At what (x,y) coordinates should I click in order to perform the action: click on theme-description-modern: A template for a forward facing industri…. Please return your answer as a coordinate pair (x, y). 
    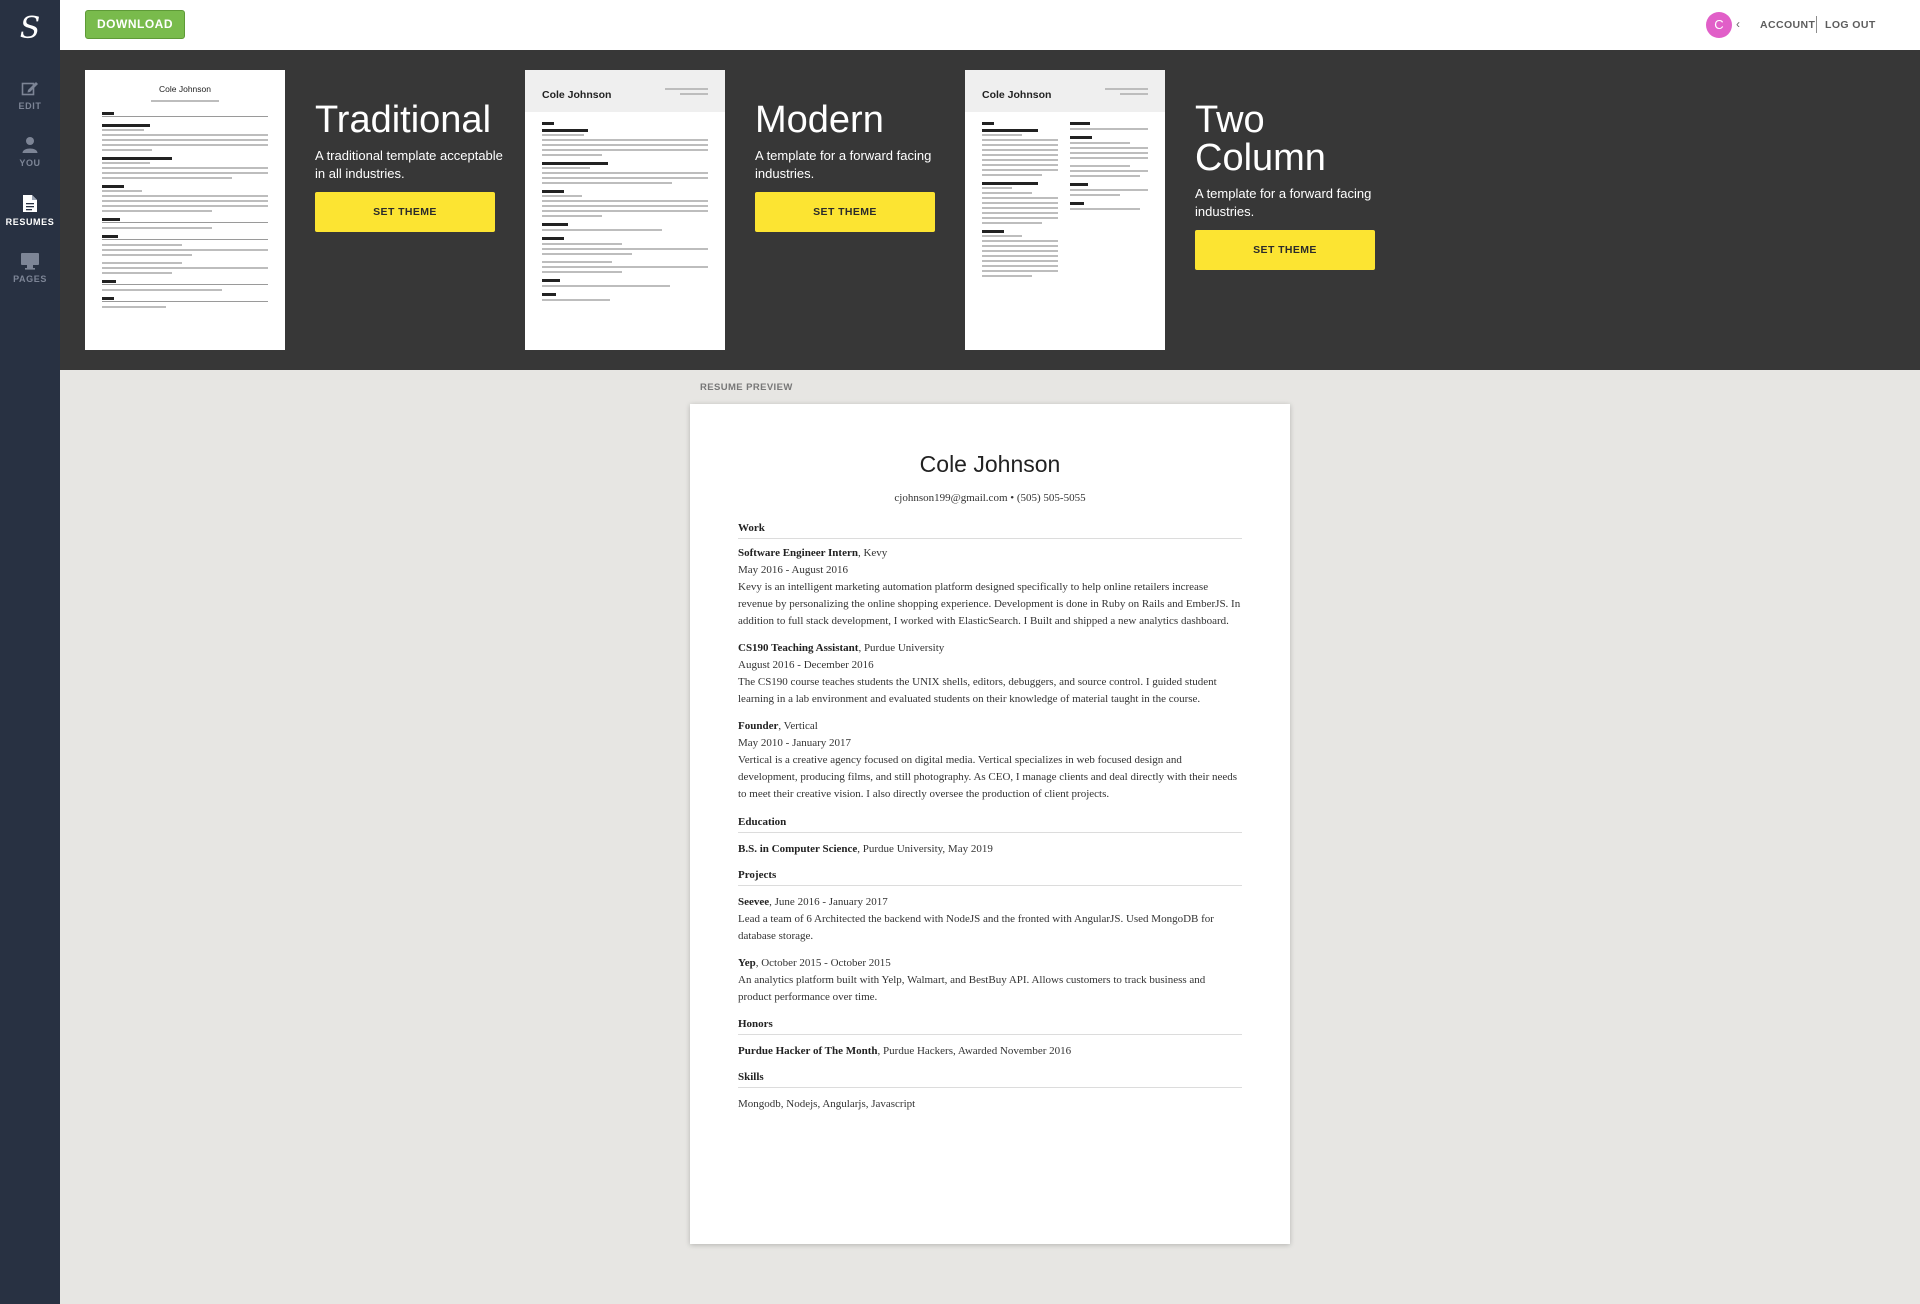
    Looking at the image, I should click on (843, 164).